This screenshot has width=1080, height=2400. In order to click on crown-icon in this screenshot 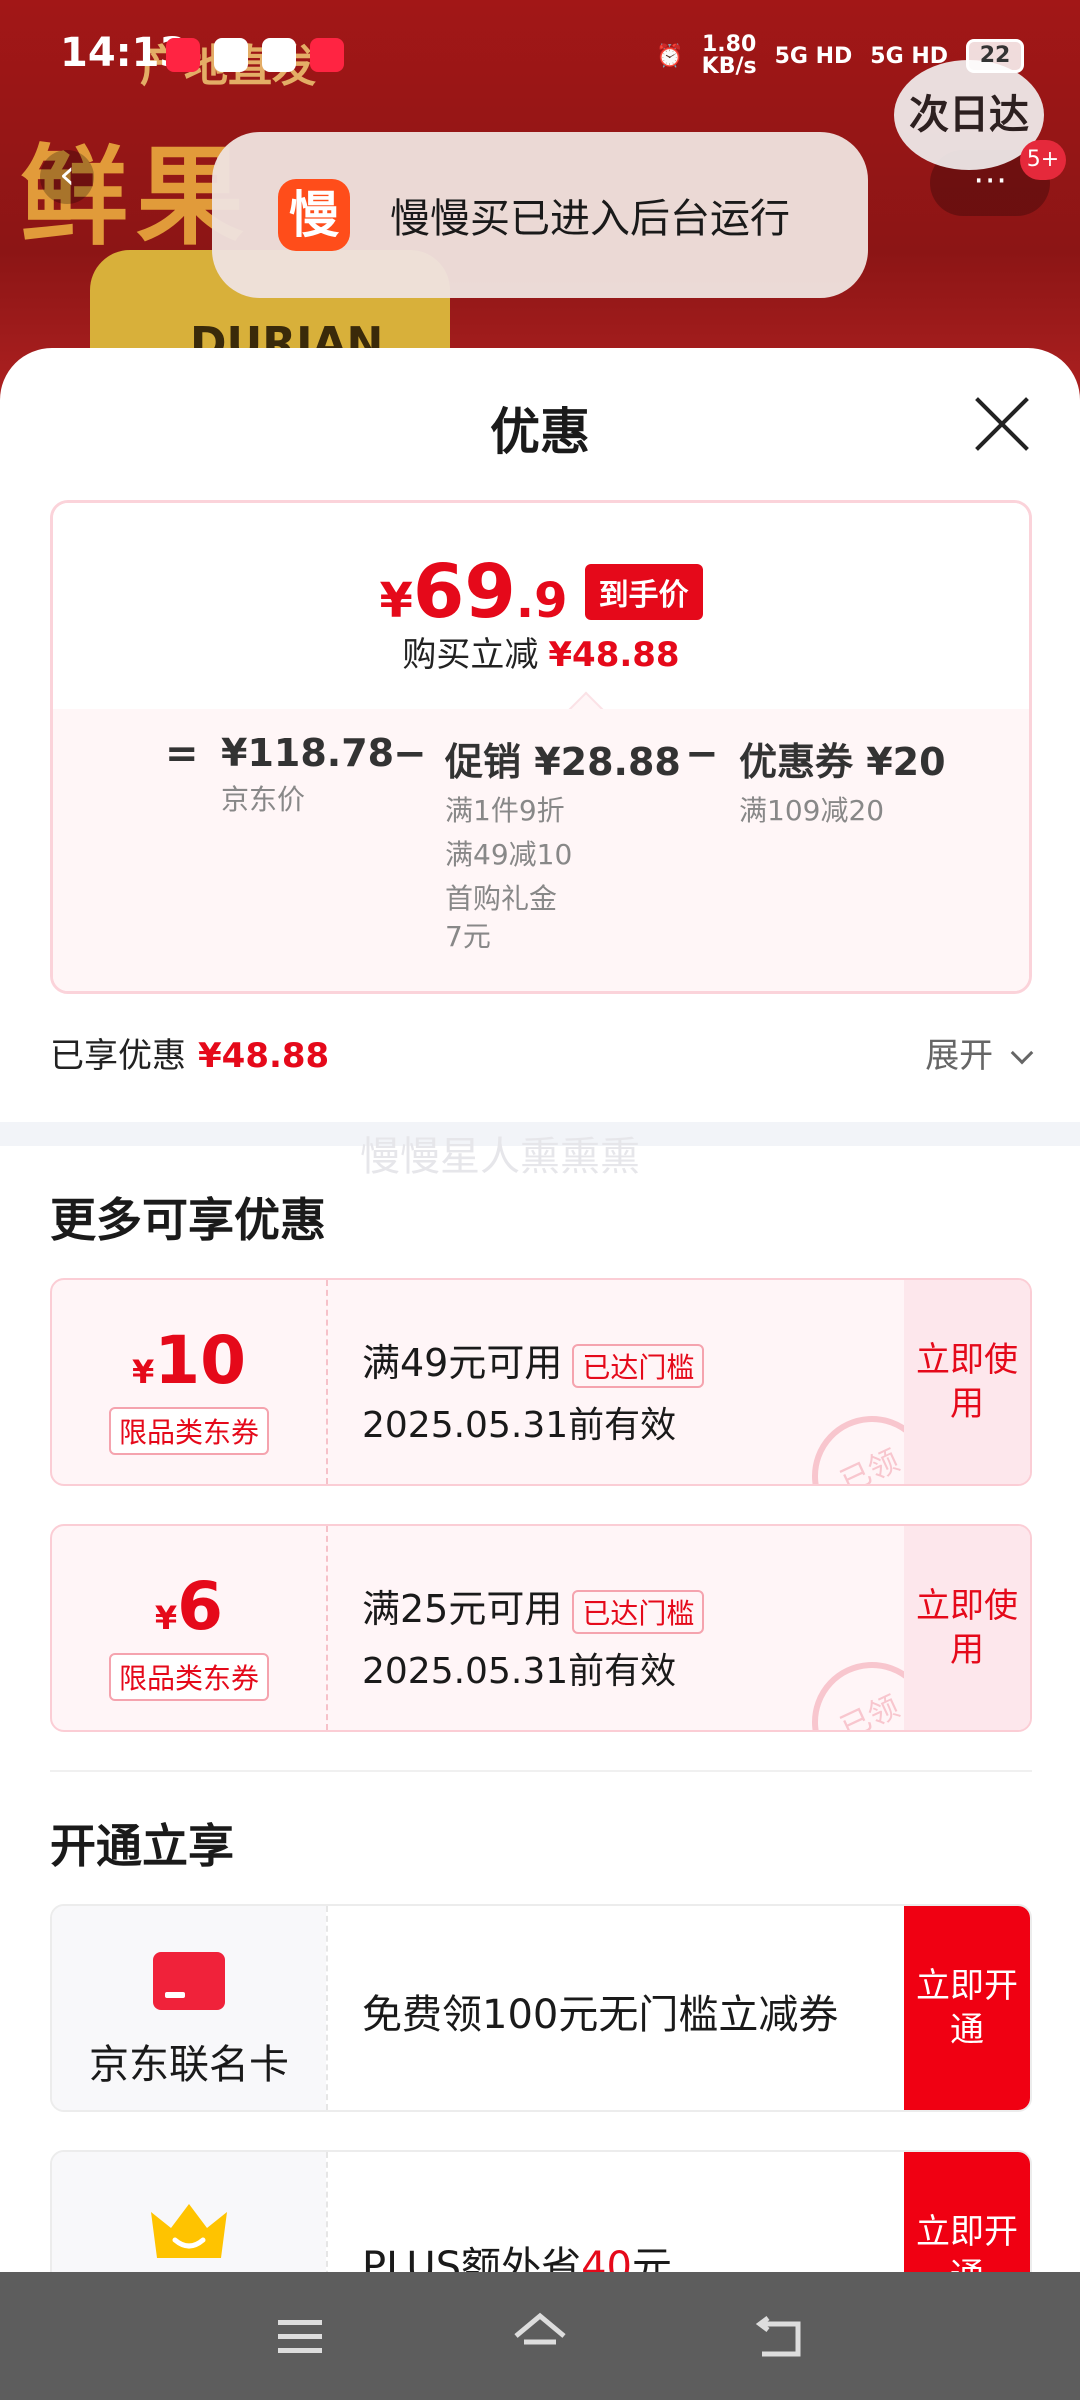, I will do `click(189, 2231)`.